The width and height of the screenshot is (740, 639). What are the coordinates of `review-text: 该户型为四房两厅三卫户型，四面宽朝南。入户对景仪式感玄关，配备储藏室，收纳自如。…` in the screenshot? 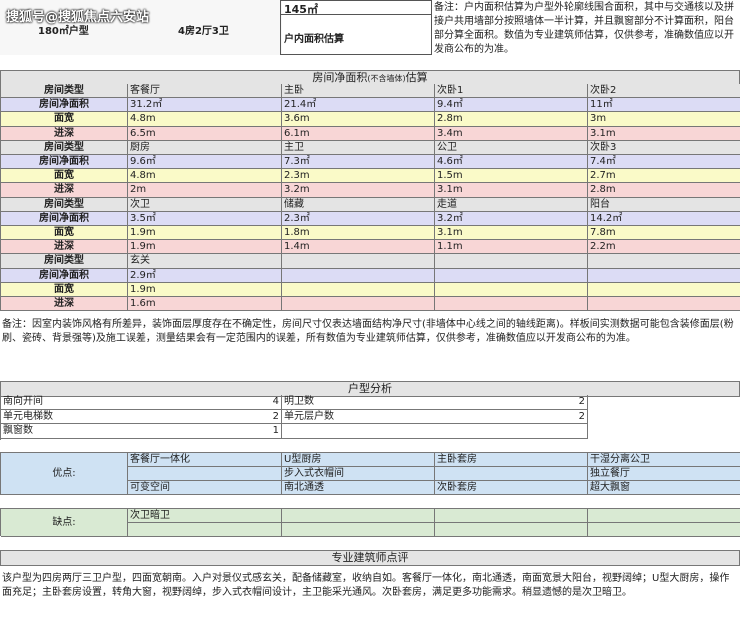 It's located at (366, 585).